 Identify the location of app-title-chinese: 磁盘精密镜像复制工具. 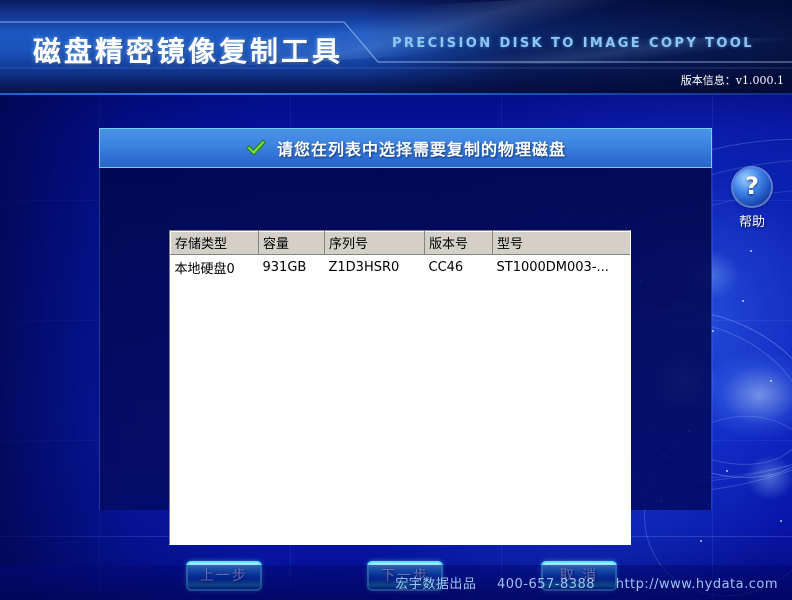
(188, 51).